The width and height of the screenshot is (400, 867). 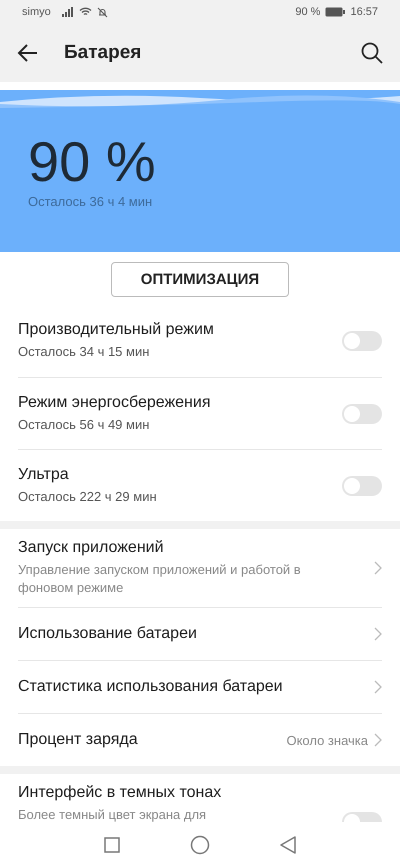 I want to click on square-nav-icon, so click(x=112, y=844).